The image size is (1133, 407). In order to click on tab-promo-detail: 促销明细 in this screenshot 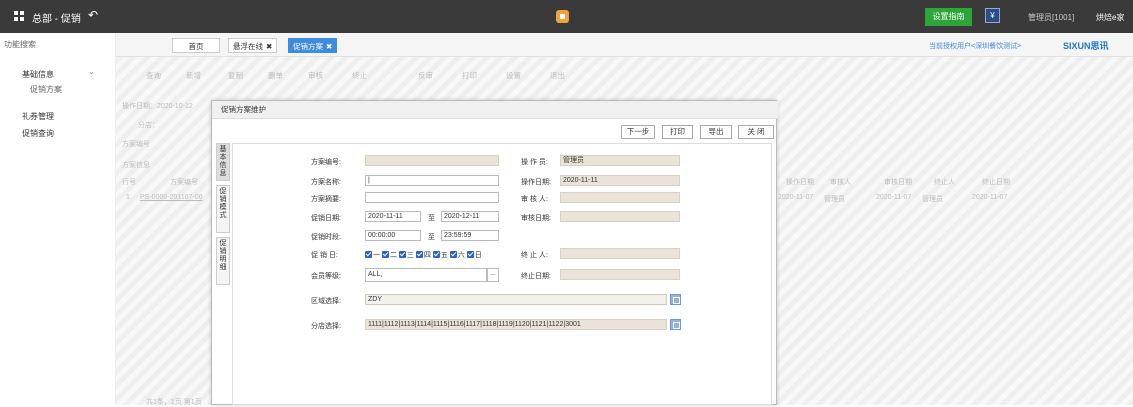, I will do `click(223, 261)`.